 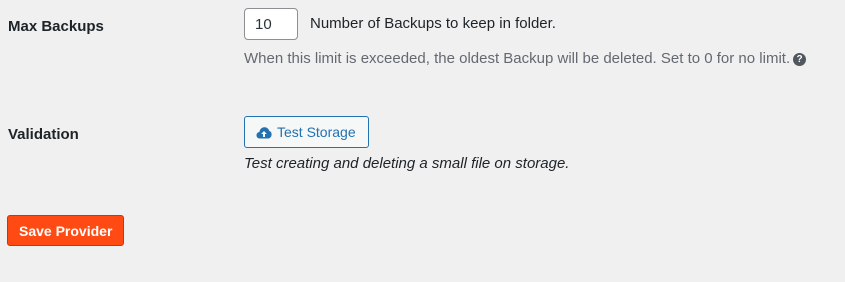 I want to click on test-storage-button-label: Test Storage, so click(x=316, y=132).